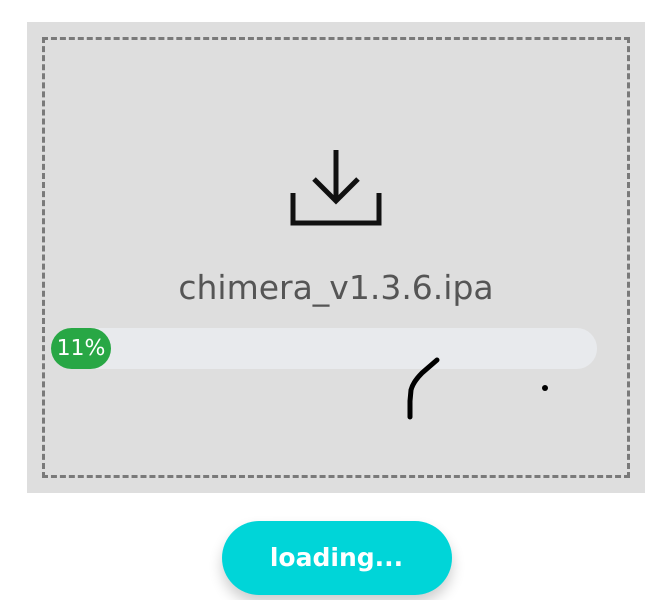 The height and width of the screenshot is (600, 672). I want to click on dot-mark, so click(545, 388).